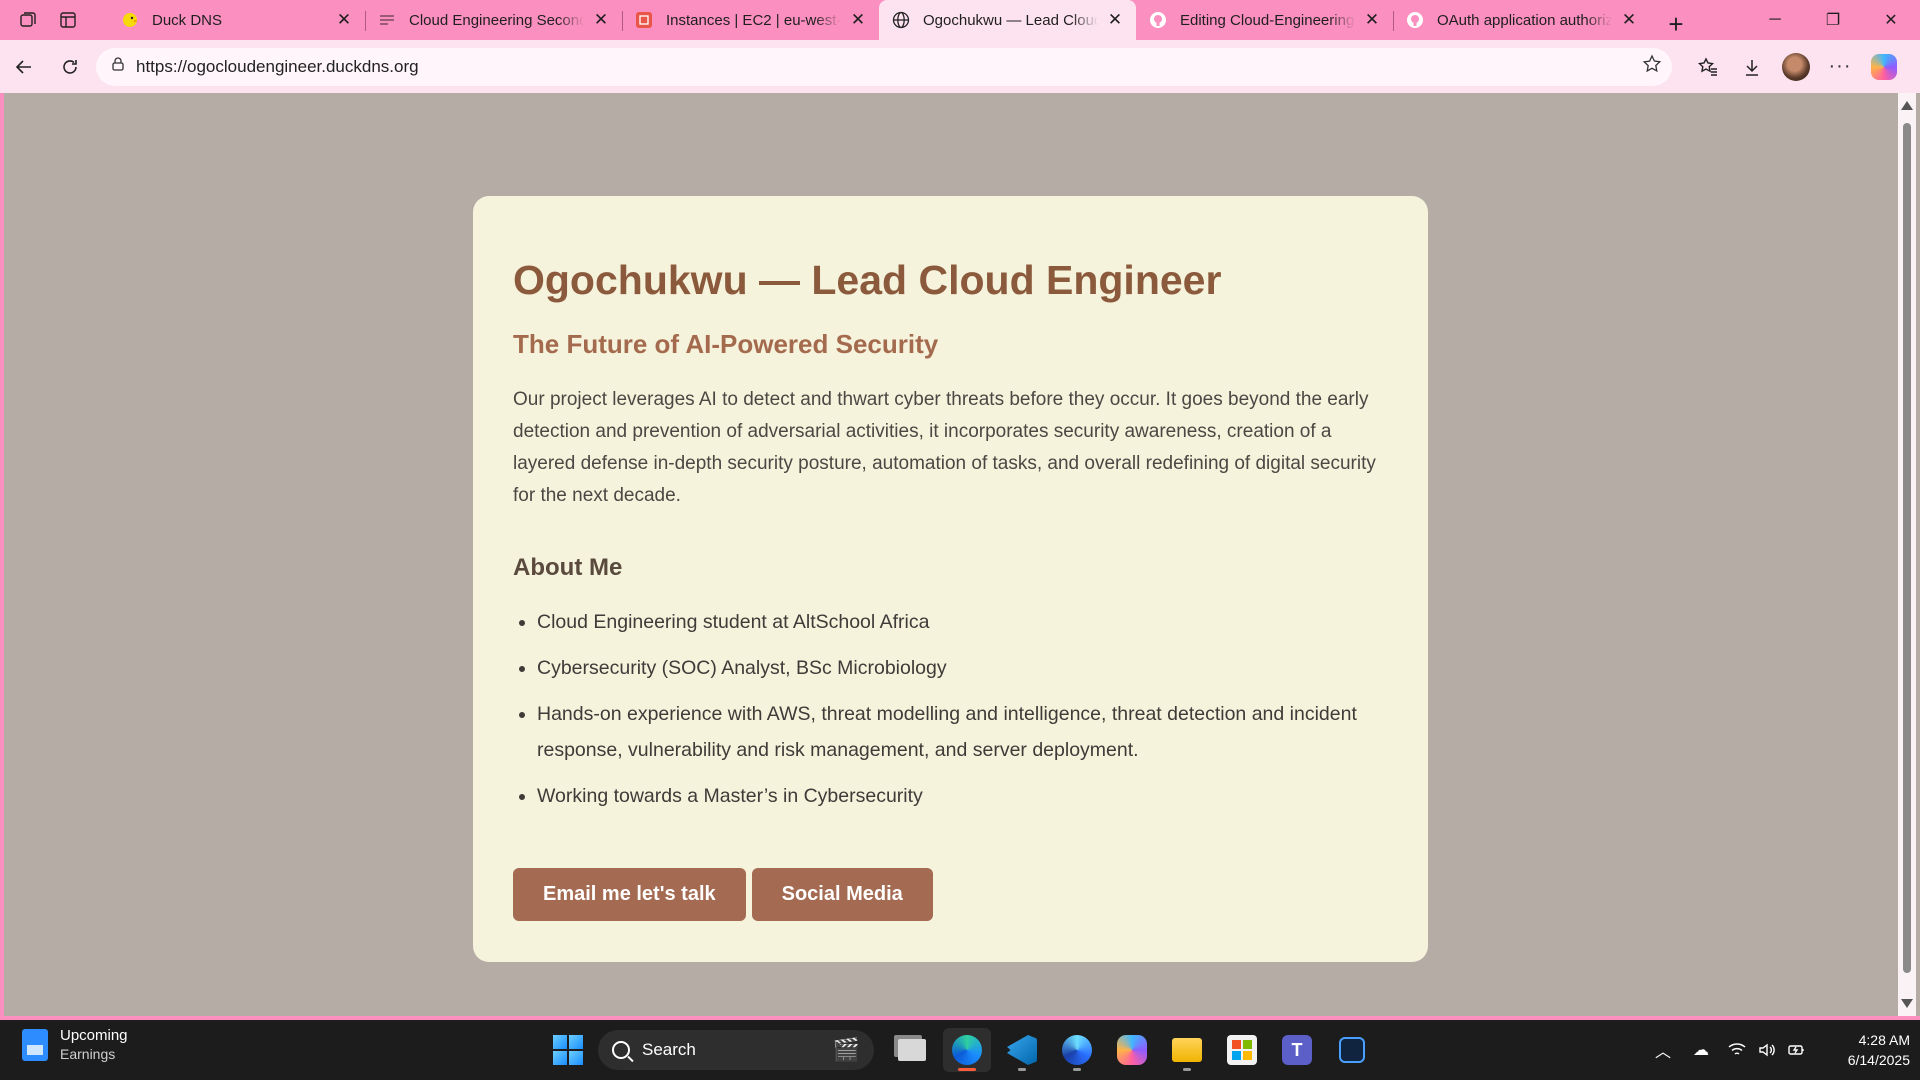 Image resolution: width=1920 pixels, height=1080 pixels. What do you see at coordinates (1797, 1050) in the screenshot?
I see `battery-charging-icon` at bounding box center [1797, 1050].